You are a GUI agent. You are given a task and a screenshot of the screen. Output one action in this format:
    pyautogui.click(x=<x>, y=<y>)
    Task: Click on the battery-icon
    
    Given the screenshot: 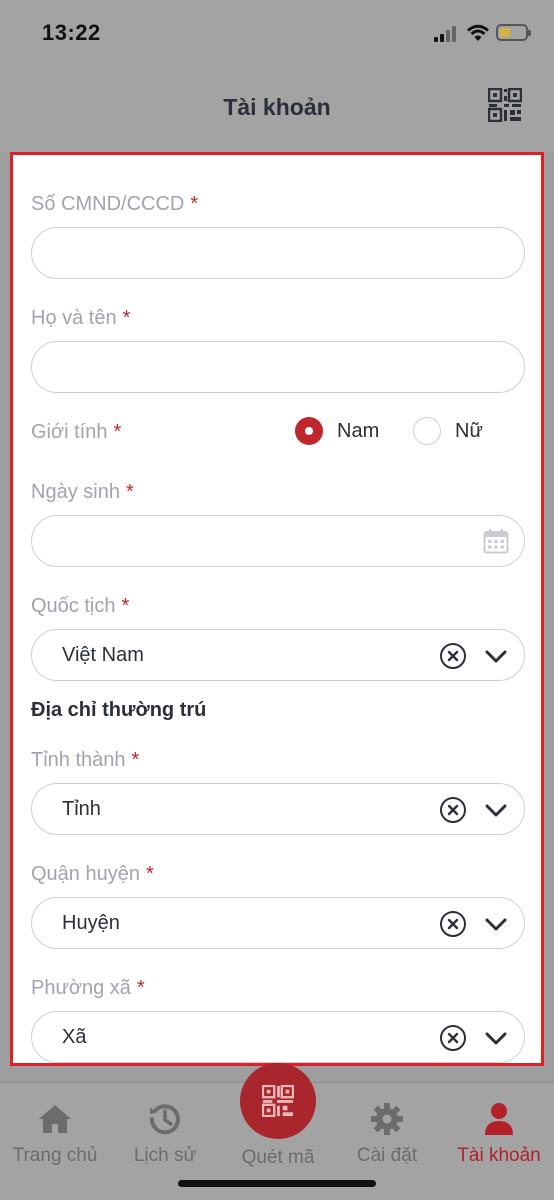 What is the action you would take?
    pyautogui.click(x=513, y=32)
    